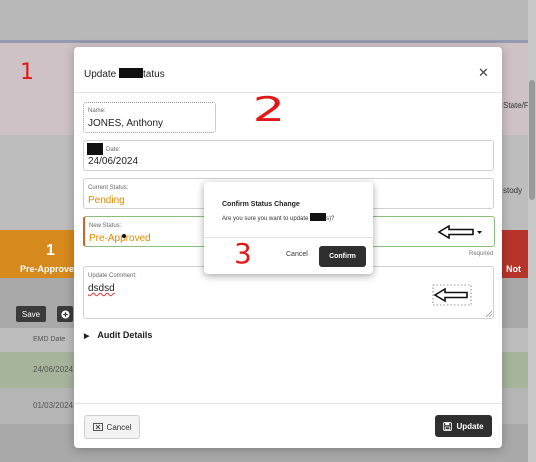 The height and width of the screenshot is (462, 536). Describe the element at coordinates (288, 92) in the screenshot. I see `header-divider` at that location.